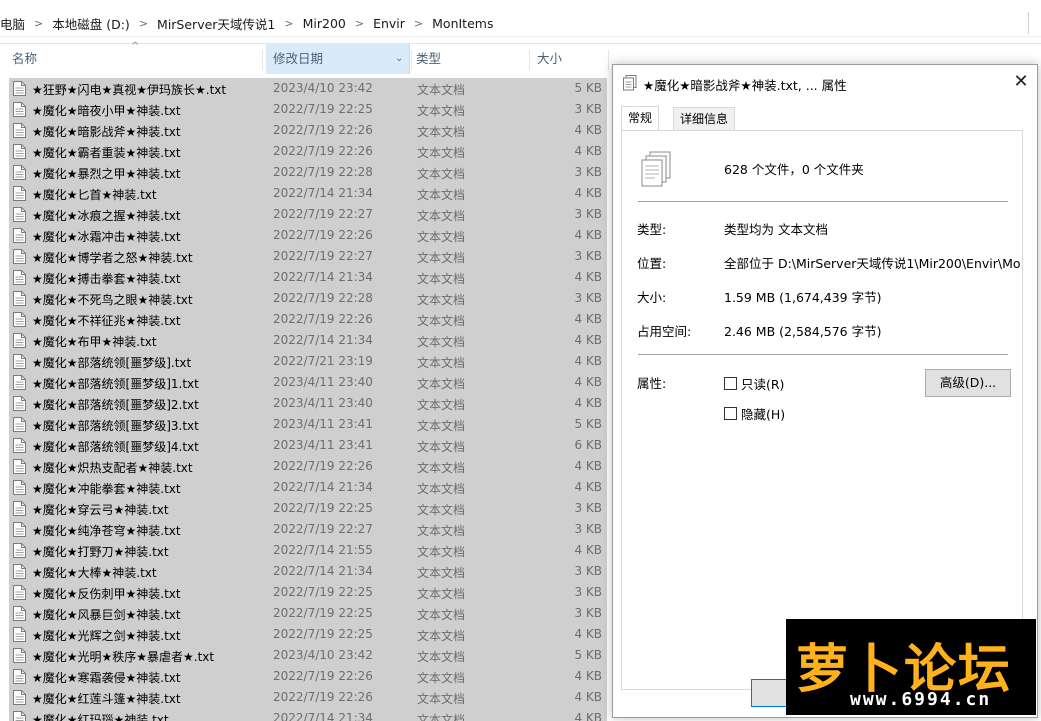 This screenshot has width=1041, height=721. What do you see at coordinates (216, 23) in the screenshot?
I see `breadcrumb-item: MirServer天域传说1` at bounding box center [216, 23].